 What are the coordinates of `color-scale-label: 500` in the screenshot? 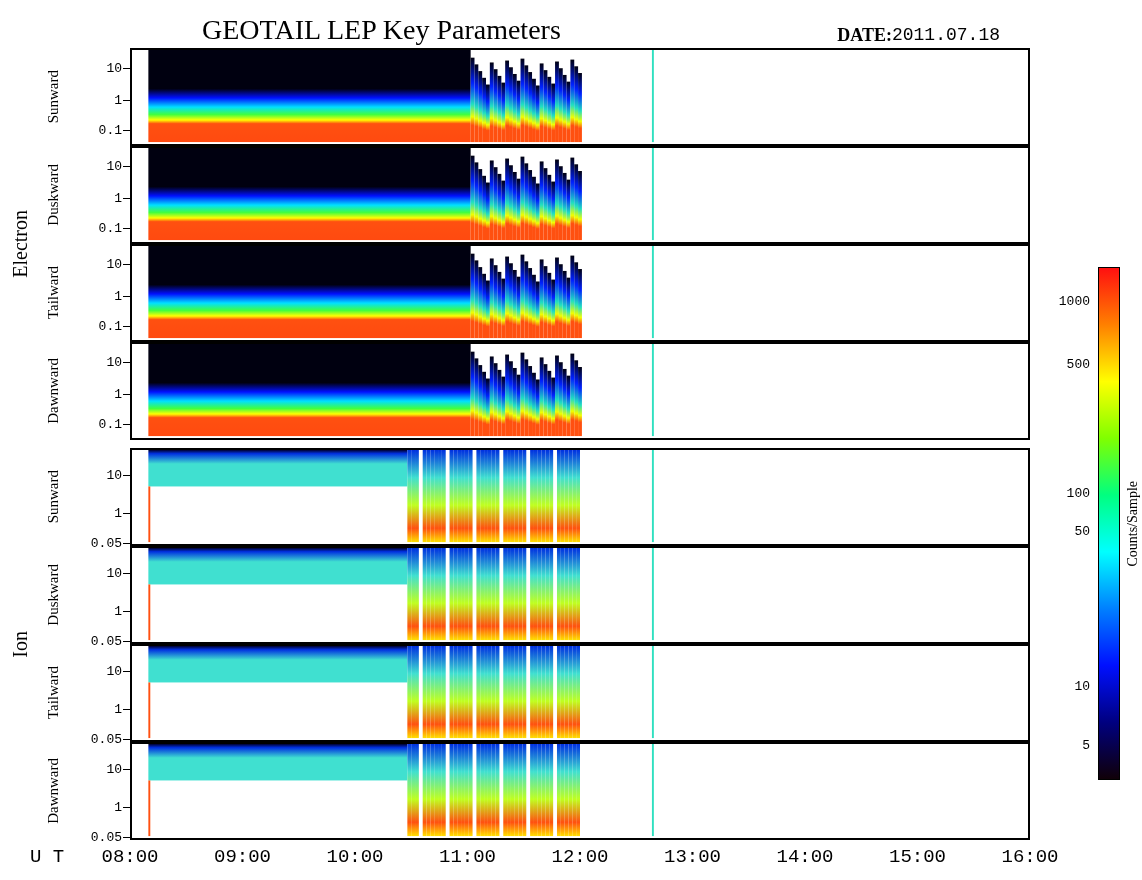 It's located at (1078, 364).